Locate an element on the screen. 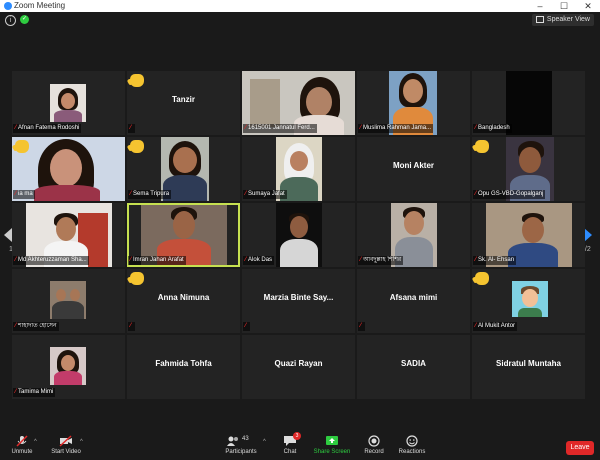 This screenshot has width=600, height=460. zoom-logo-icon is located at coordinates (8, 6).